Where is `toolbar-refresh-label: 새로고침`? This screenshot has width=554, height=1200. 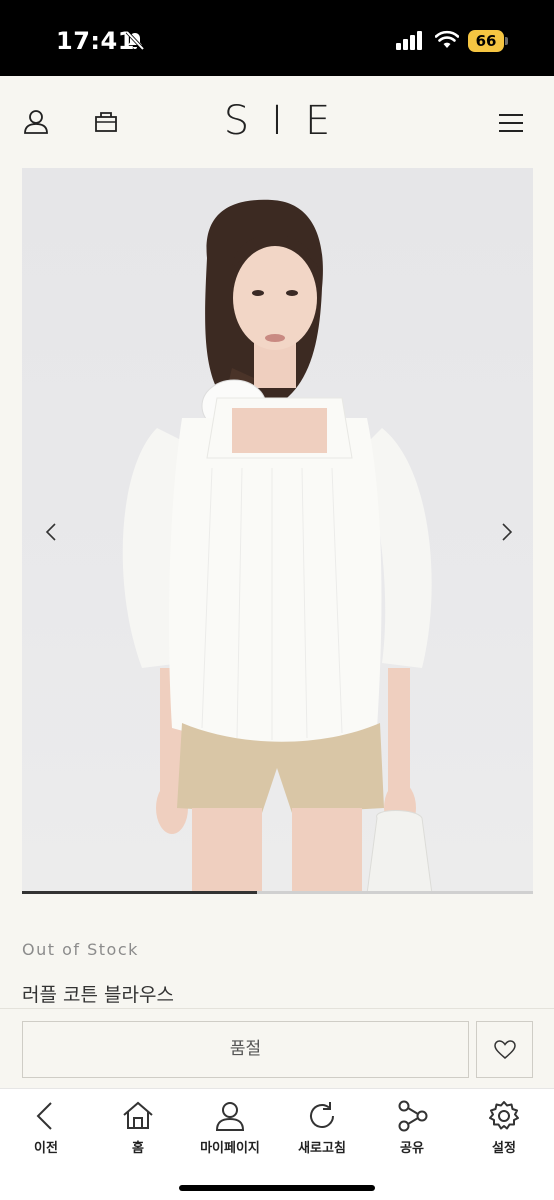 toolbar-refresh-label: 새로고침 is located at coordinates (322, 1148).